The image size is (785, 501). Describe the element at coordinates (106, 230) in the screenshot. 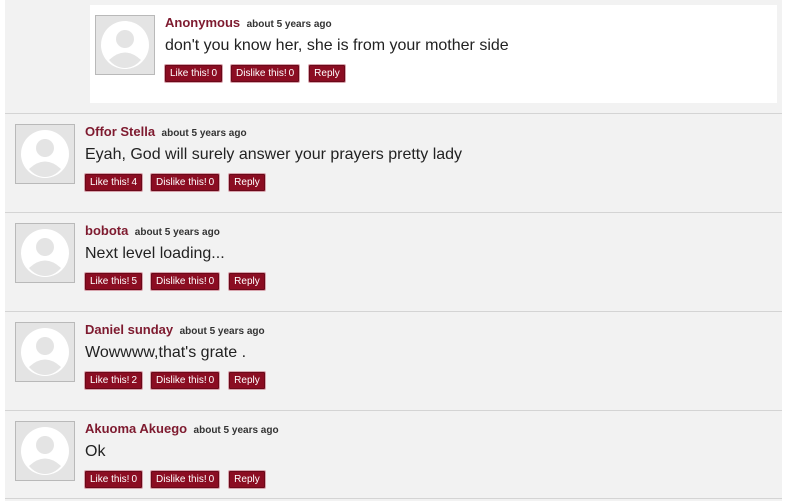

I see `comment-author: bobota` at that location.